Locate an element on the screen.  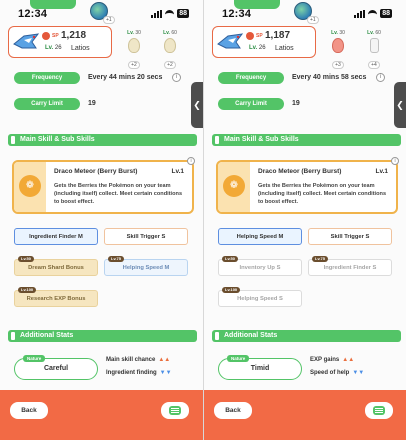
pokemon-card: SP 1,187 Lv. 26 Latios is located at coordinates (264, 42).